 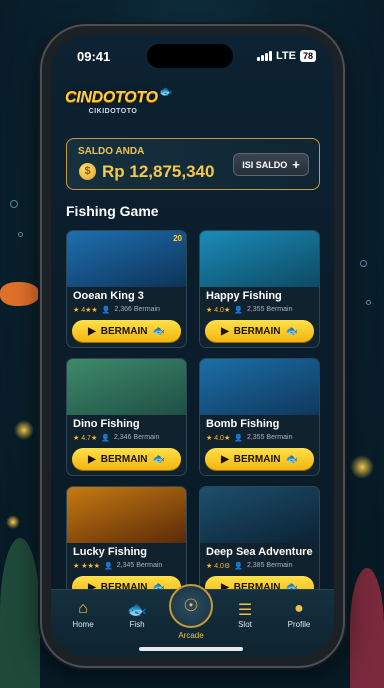 I want to click on tab-profile: ● Profile, so click(x=299, y=614).